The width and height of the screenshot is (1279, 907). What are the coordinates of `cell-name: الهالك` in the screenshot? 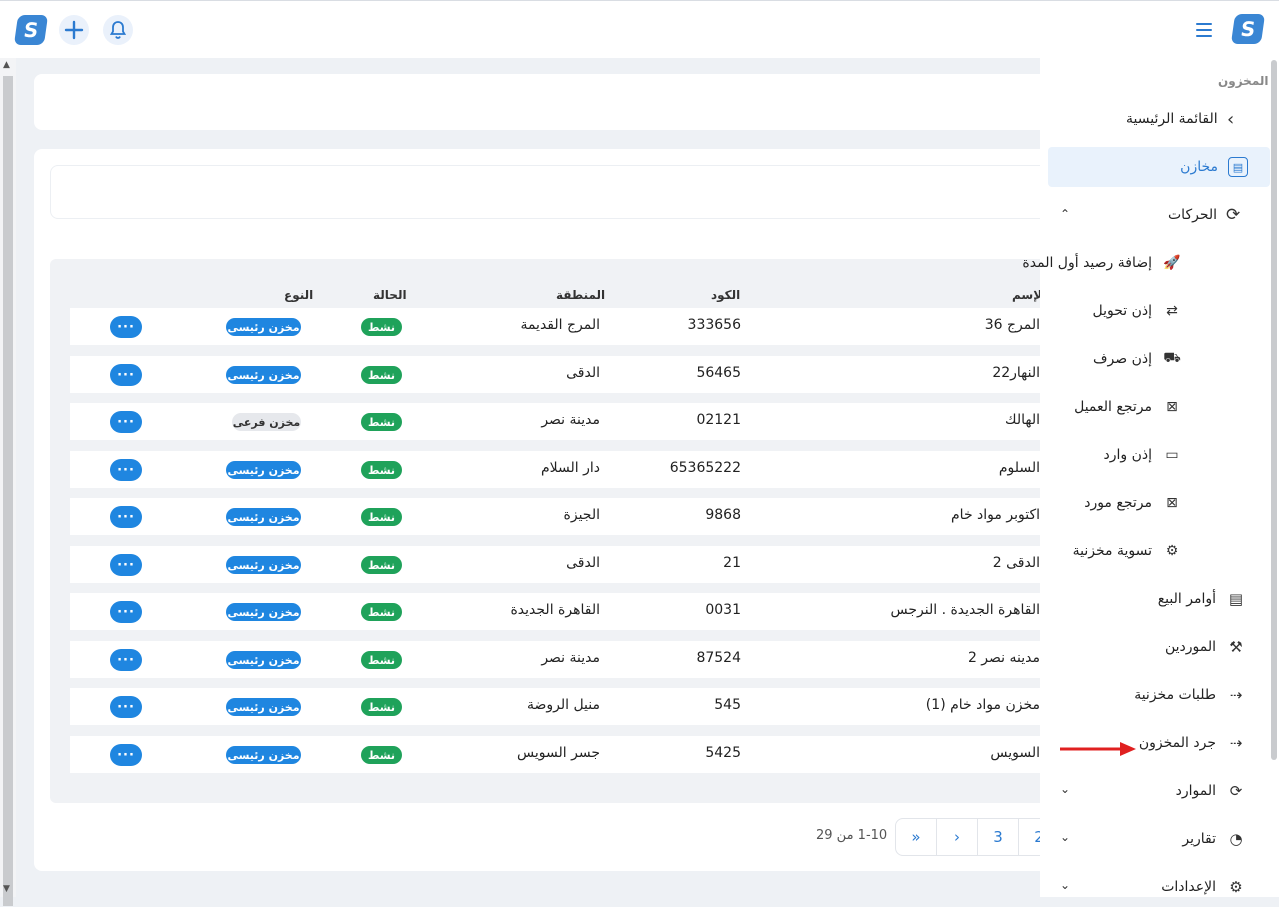 It's located at (1022, 420).